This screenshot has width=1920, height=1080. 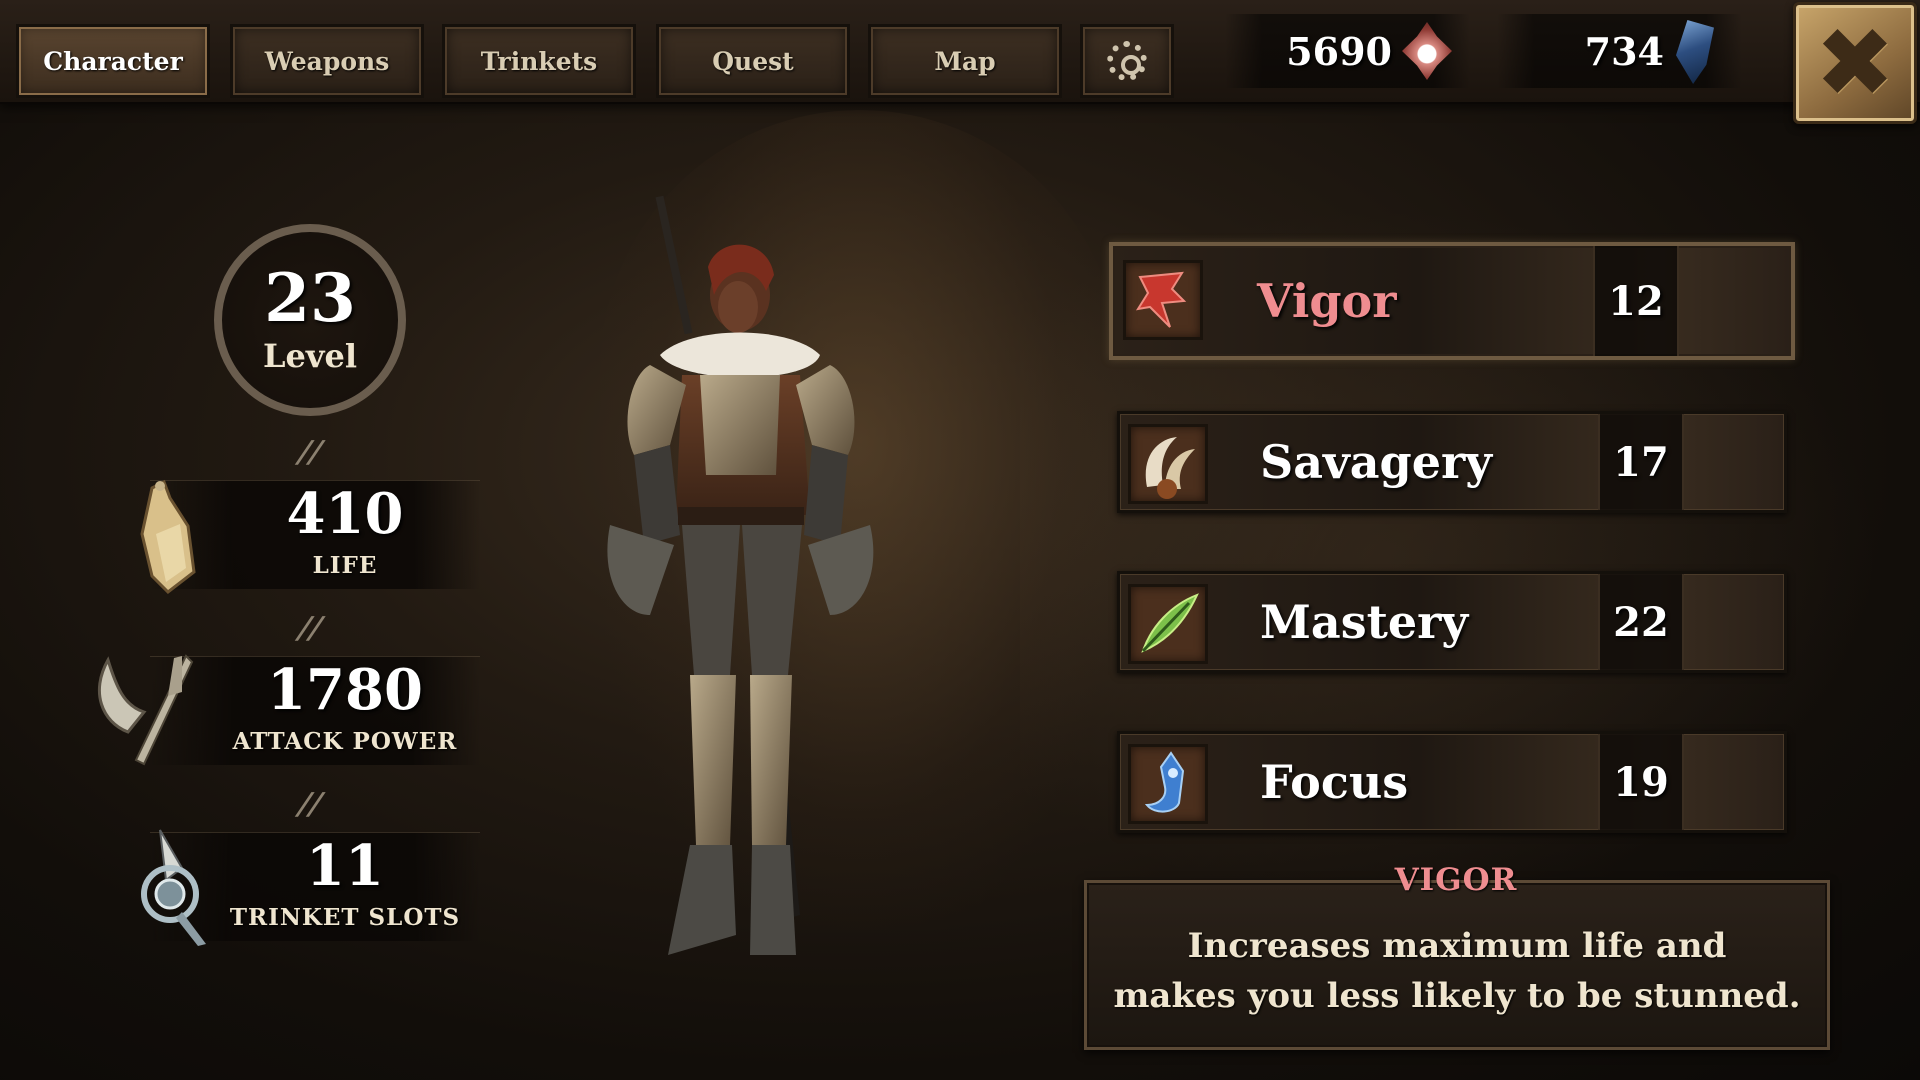 What do you see at coordinates (1457, 996) in the screenshot?
I see `description-line-2: makes you less likely to be stunned.` at bounding box center [1457, 996].